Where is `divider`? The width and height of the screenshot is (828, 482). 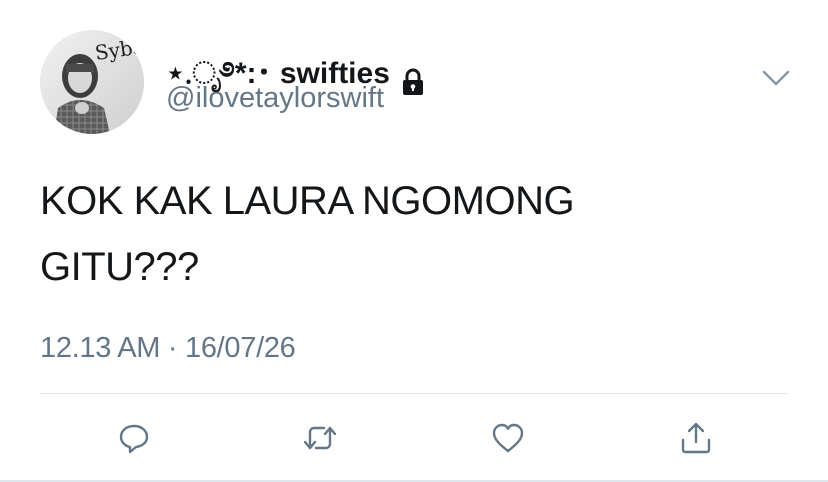
divider is located at coordinates (414, 393).